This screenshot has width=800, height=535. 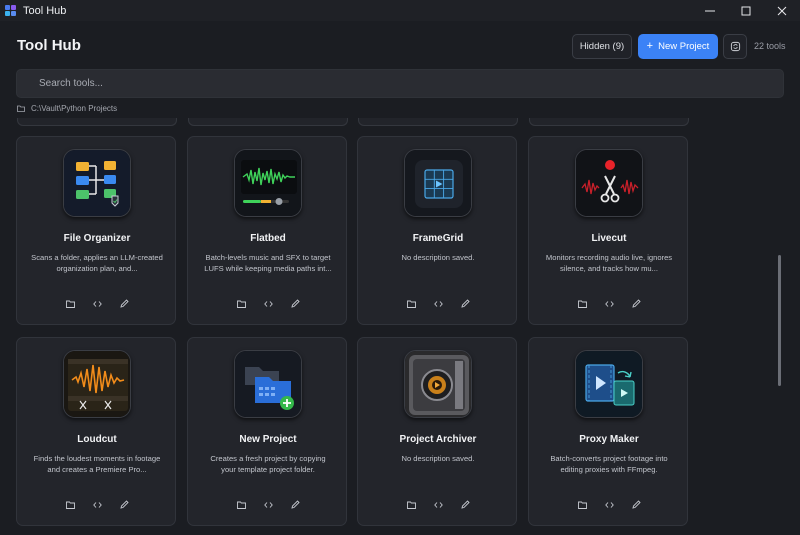 What do you see at coordinates (609, 439) in the screenshot?
I see `tool-name: Proxy Maker` at bounding box center [609, 439].